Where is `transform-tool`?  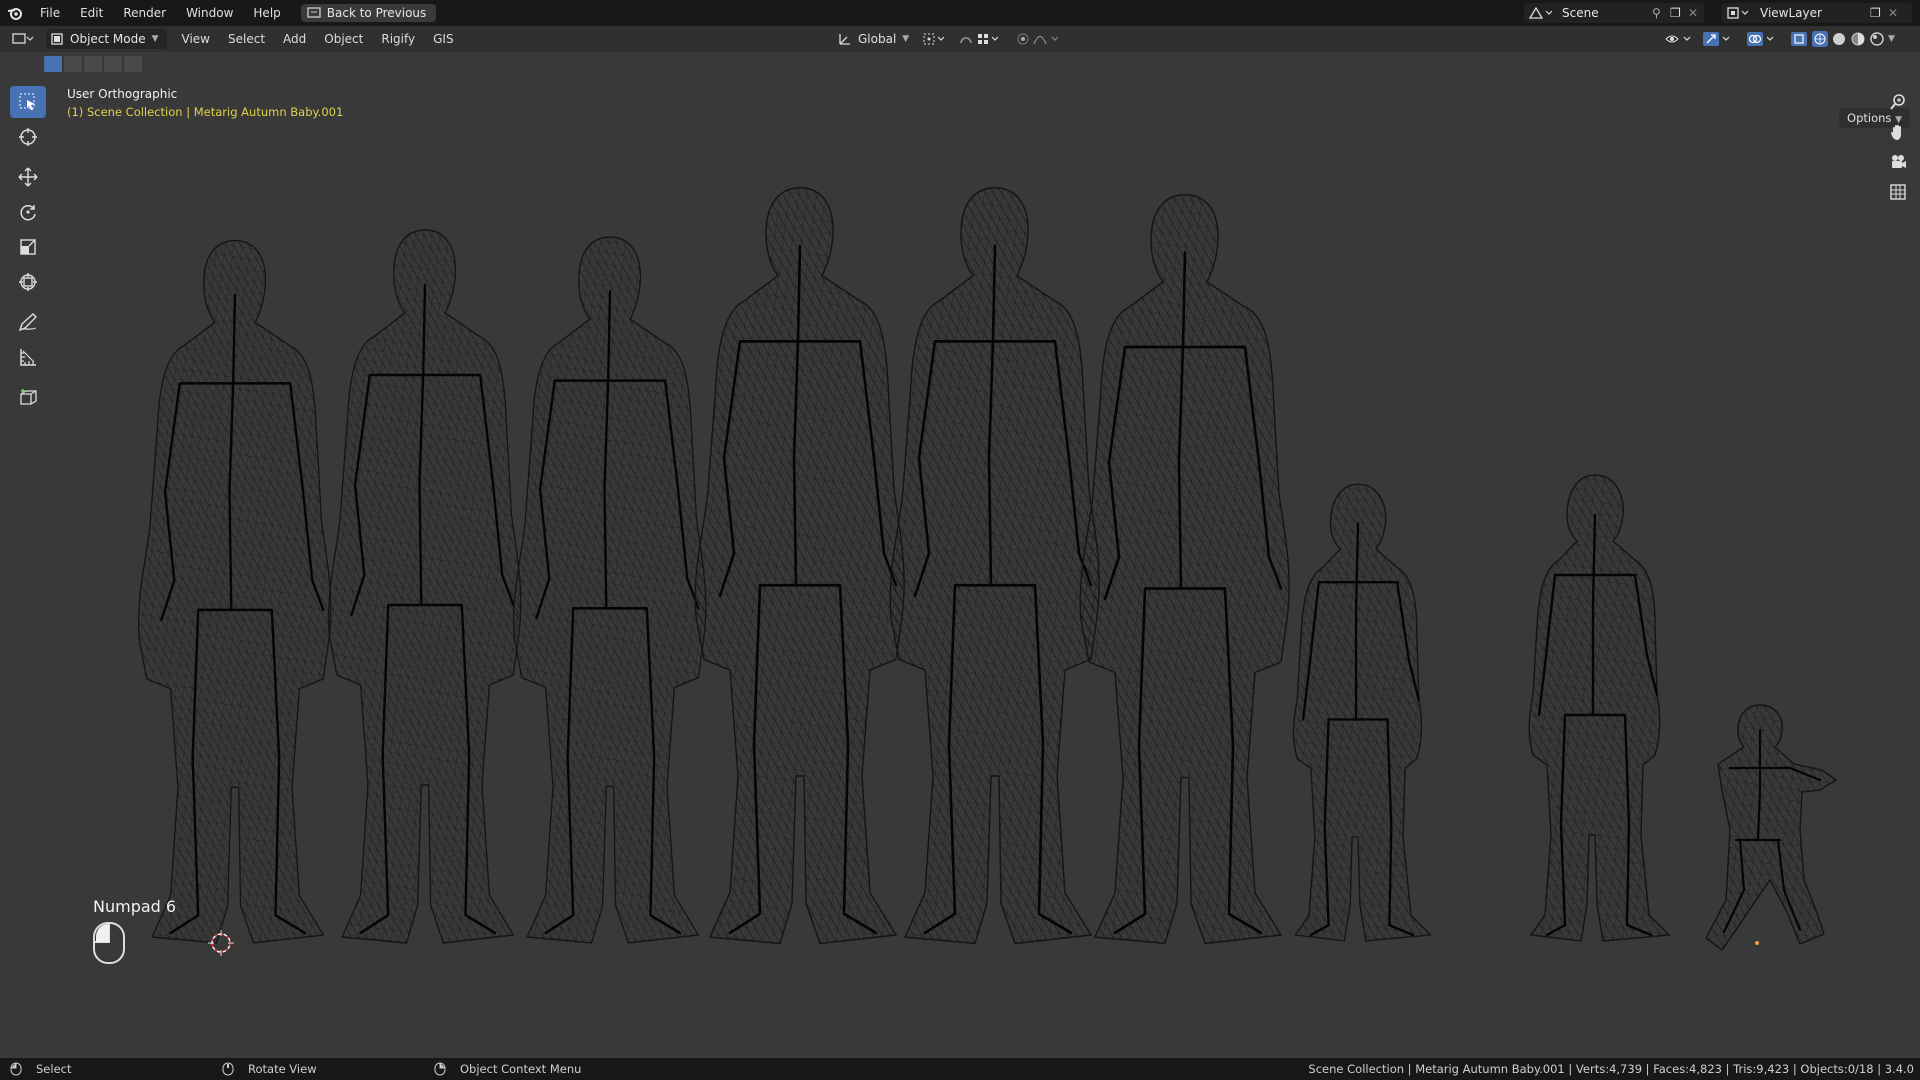 transform-tool is located at coordinates (28, 282).